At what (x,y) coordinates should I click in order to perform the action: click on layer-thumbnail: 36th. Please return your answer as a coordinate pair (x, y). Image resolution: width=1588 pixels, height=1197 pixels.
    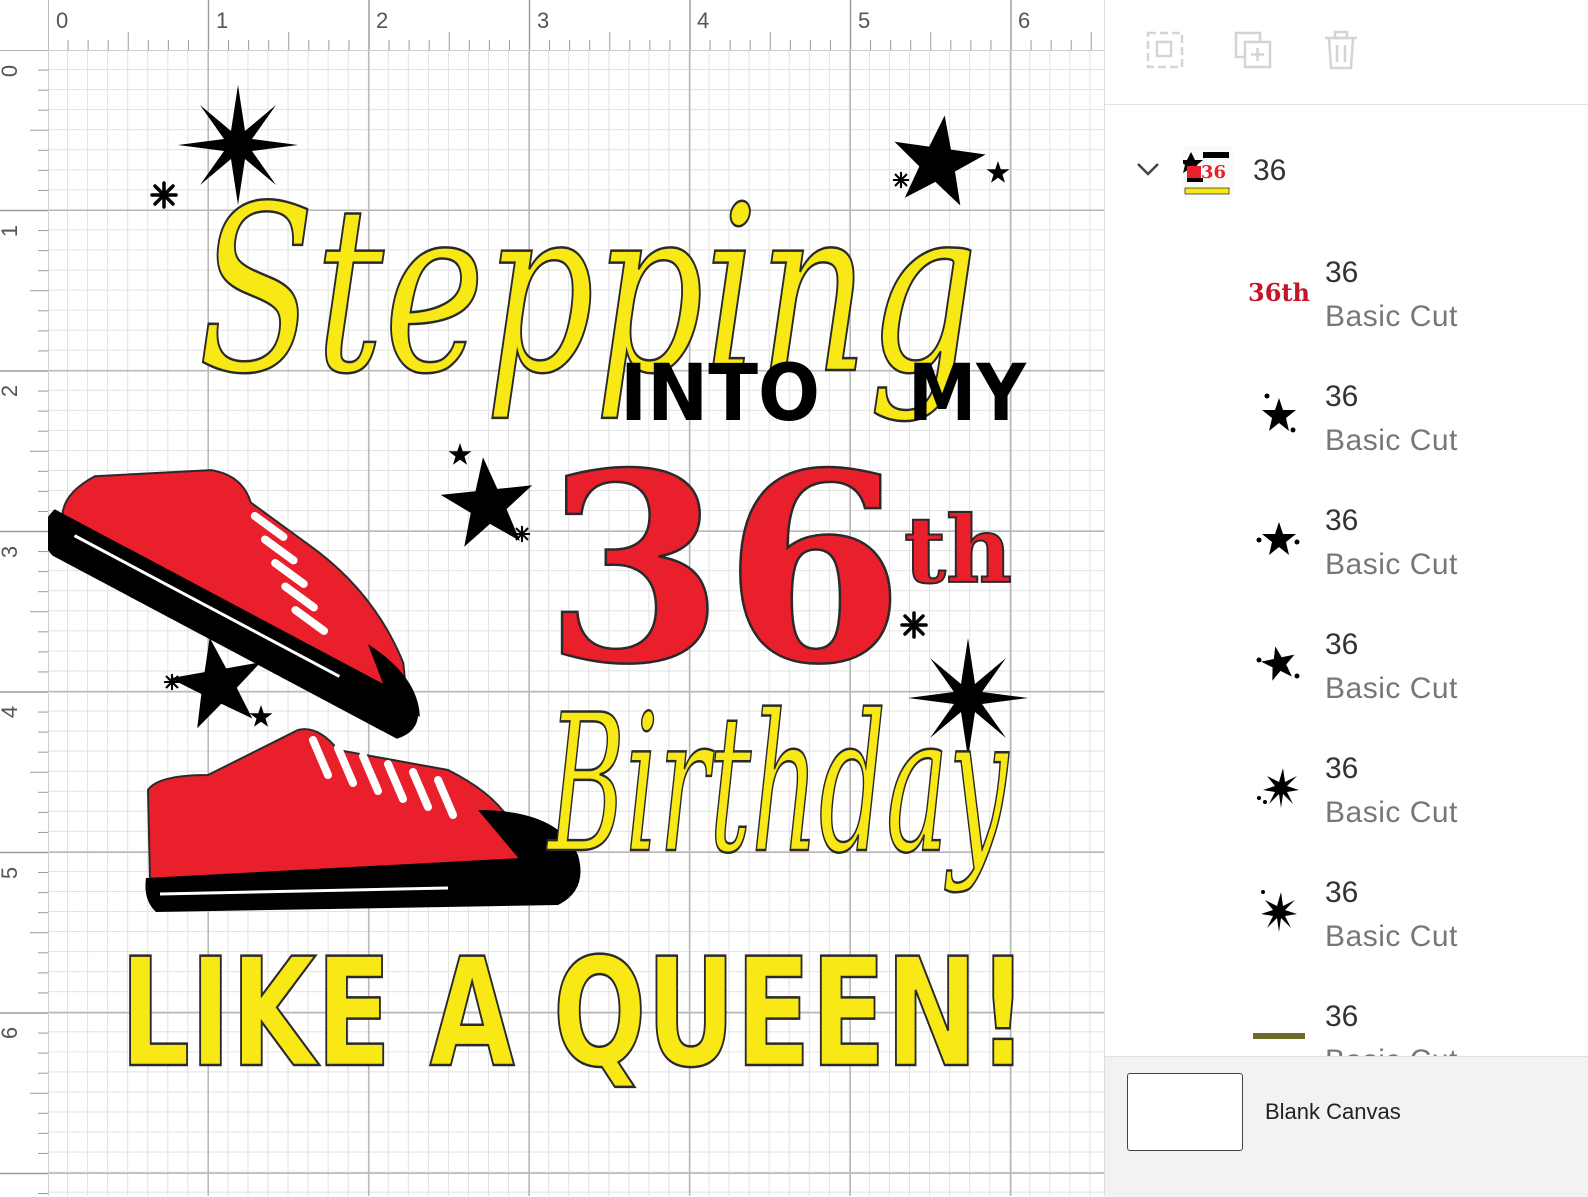
    Looking at the image, I should click on (1279, 292).